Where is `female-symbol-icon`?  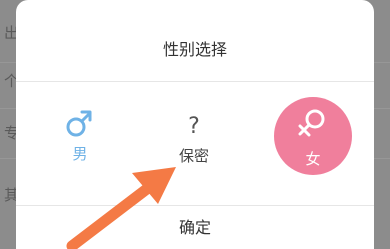
female-symbol-icon is located at coordinates (311, 123).